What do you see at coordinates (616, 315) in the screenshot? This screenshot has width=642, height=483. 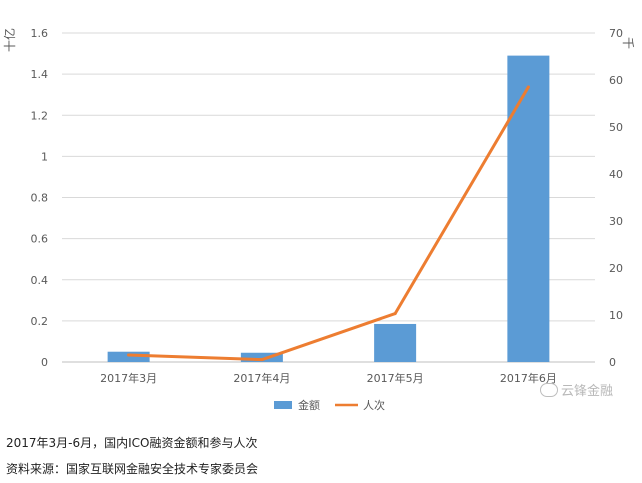 I see `right-tick-label: 10` at bounding box center [616, 315].